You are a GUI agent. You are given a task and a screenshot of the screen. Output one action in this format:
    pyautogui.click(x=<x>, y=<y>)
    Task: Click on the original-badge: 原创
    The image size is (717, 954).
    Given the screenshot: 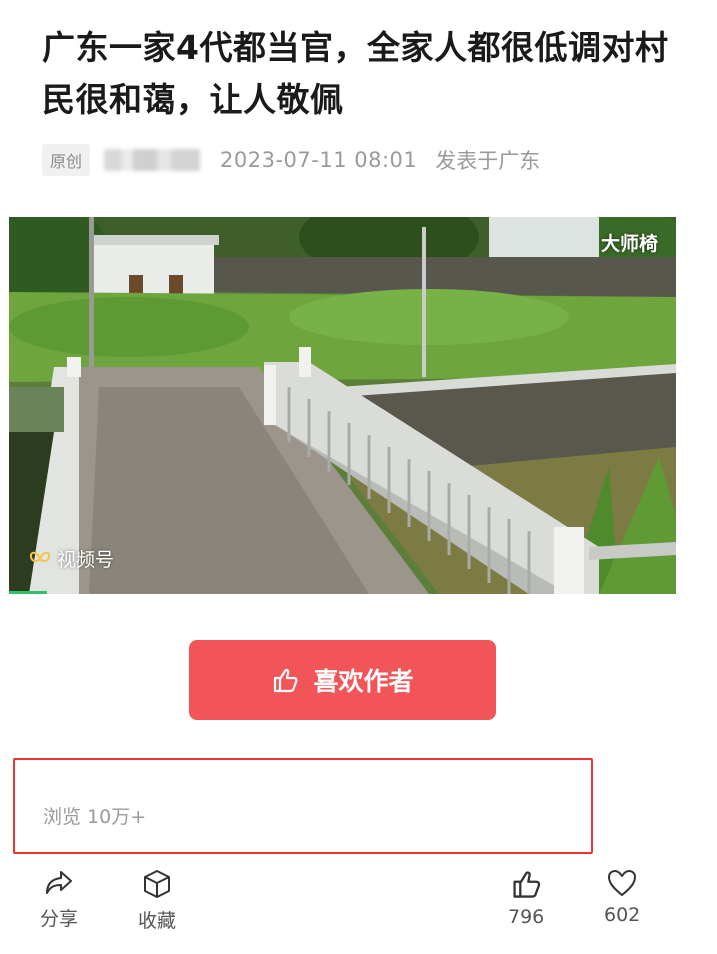 What is the action you would take?
    pyautogui.click(x=66, y=160)
    